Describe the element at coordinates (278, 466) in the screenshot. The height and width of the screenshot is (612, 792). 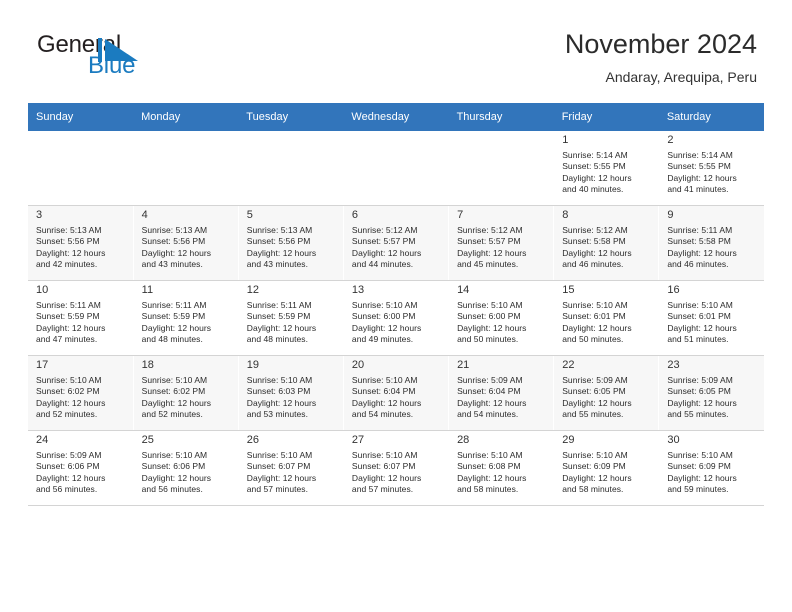
I see `day-sunset-text: Sunset: 6:07 PM` at that location.